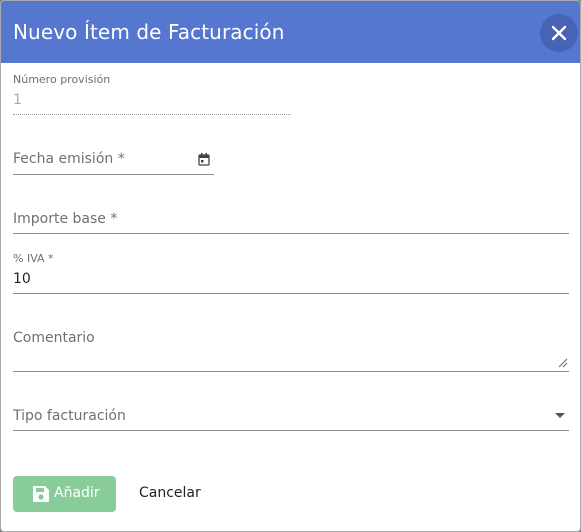 This screenshot has width=581, height=532. I want to click on importe-base-underline, so click(291, 233).